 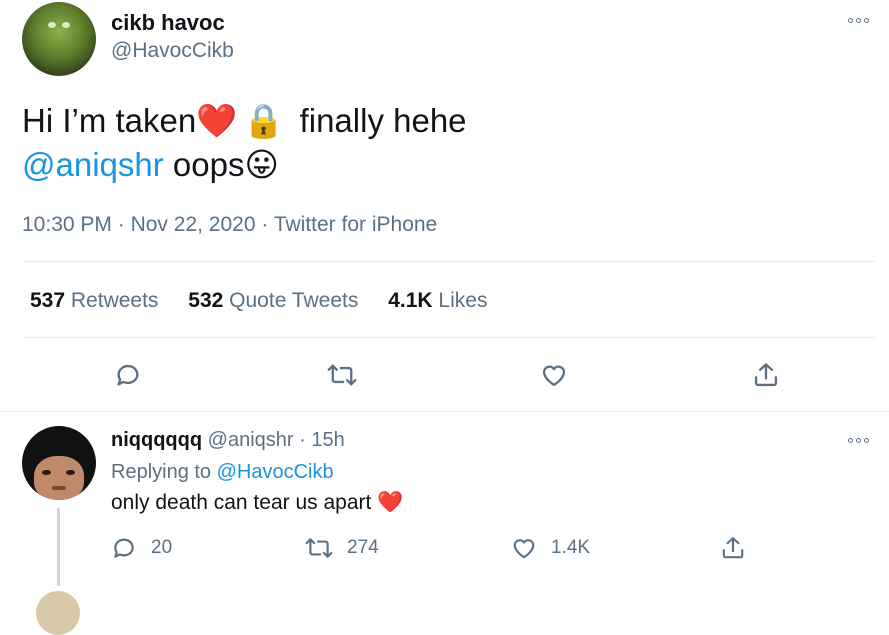 What do you see at coordinates (193, 224) in the screenshot?
I see `tweet-date: Nov 22, 2020` at bounding box center [193, 224].